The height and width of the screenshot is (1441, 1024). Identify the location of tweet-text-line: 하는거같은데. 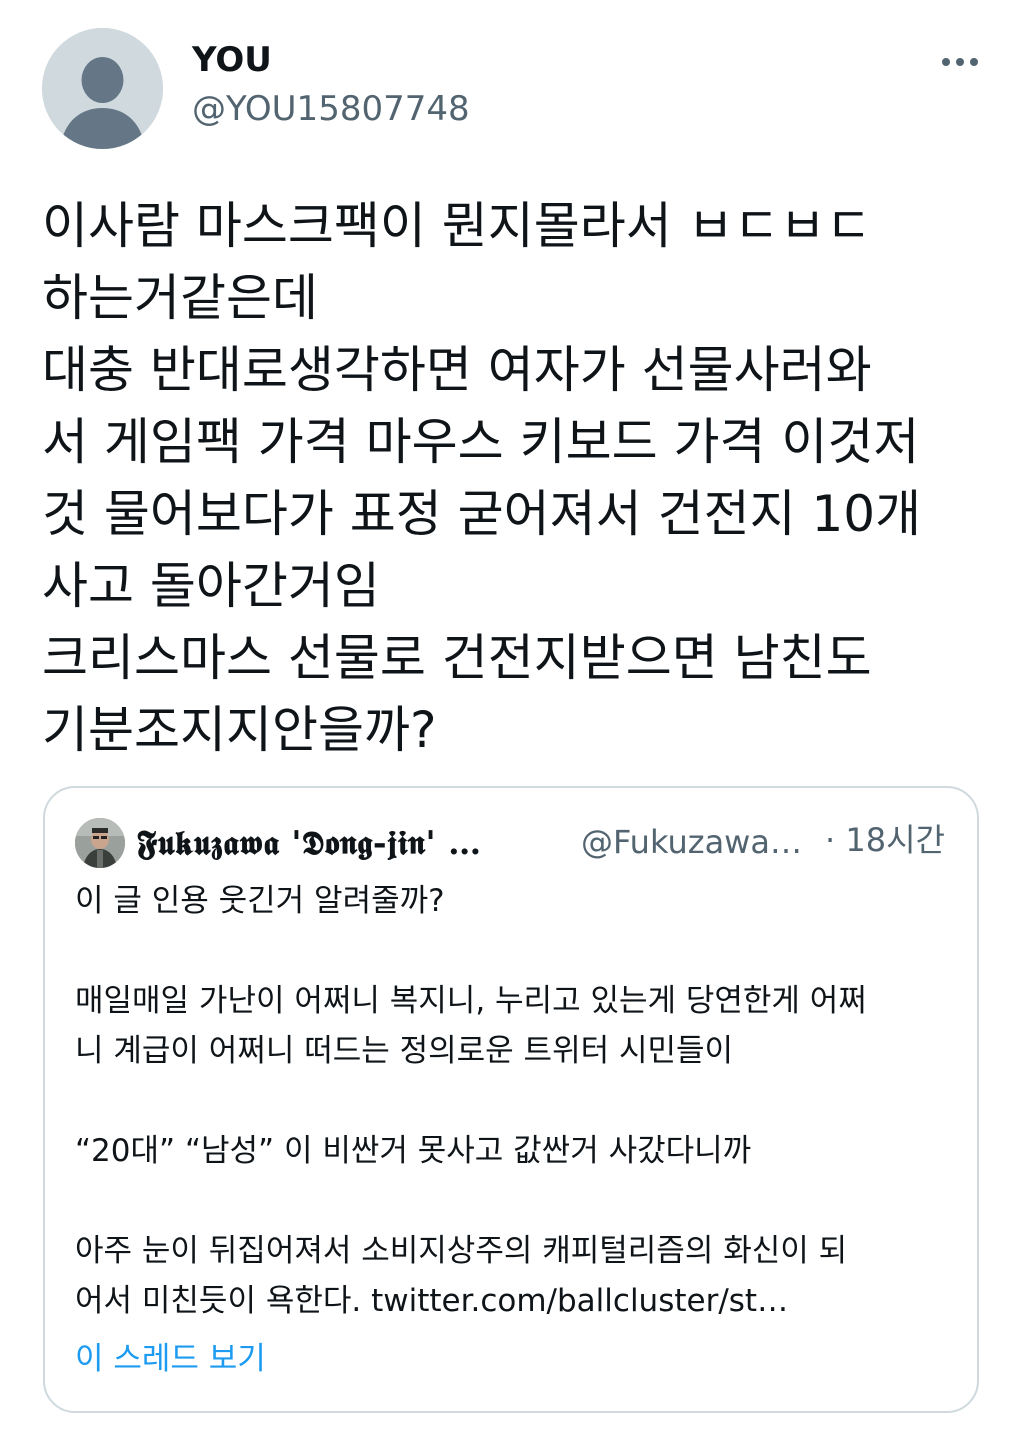
(180, 298).